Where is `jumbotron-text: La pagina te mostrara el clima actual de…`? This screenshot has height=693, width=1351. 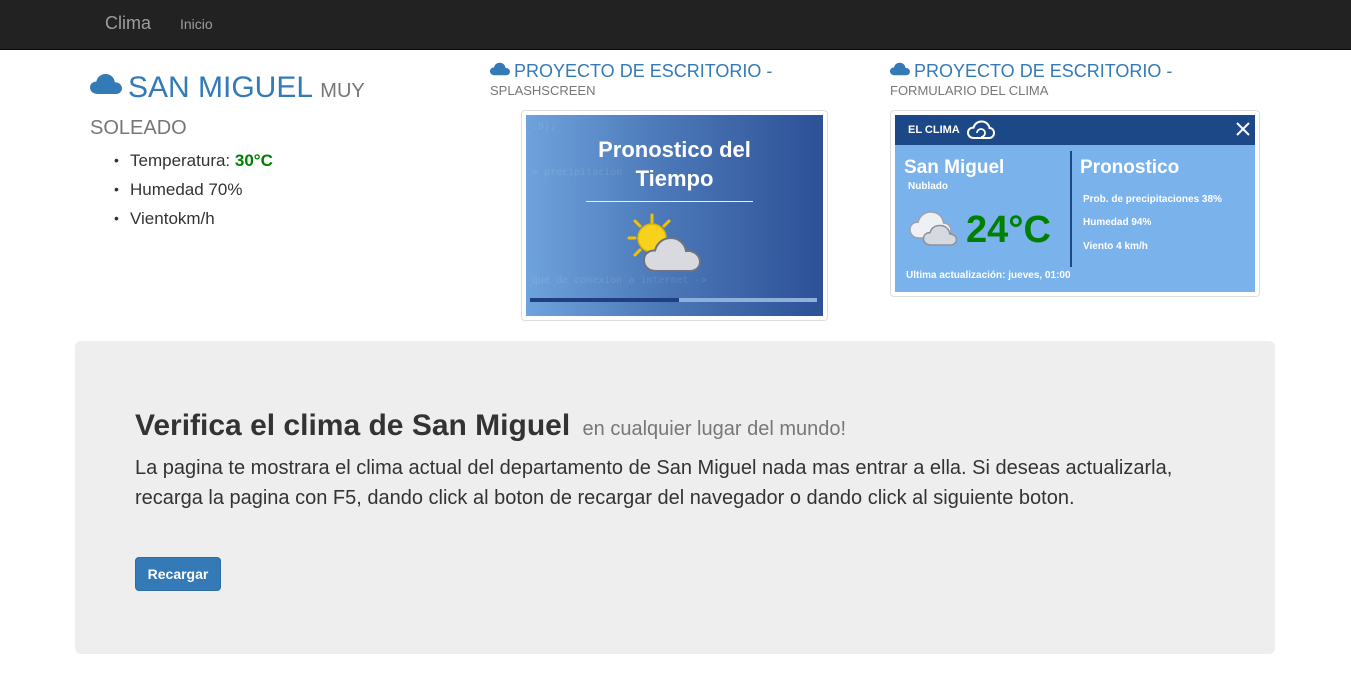
jumbotron-text: La pagina te mostrara el clima actual de… is located at coordinates (654, 483).